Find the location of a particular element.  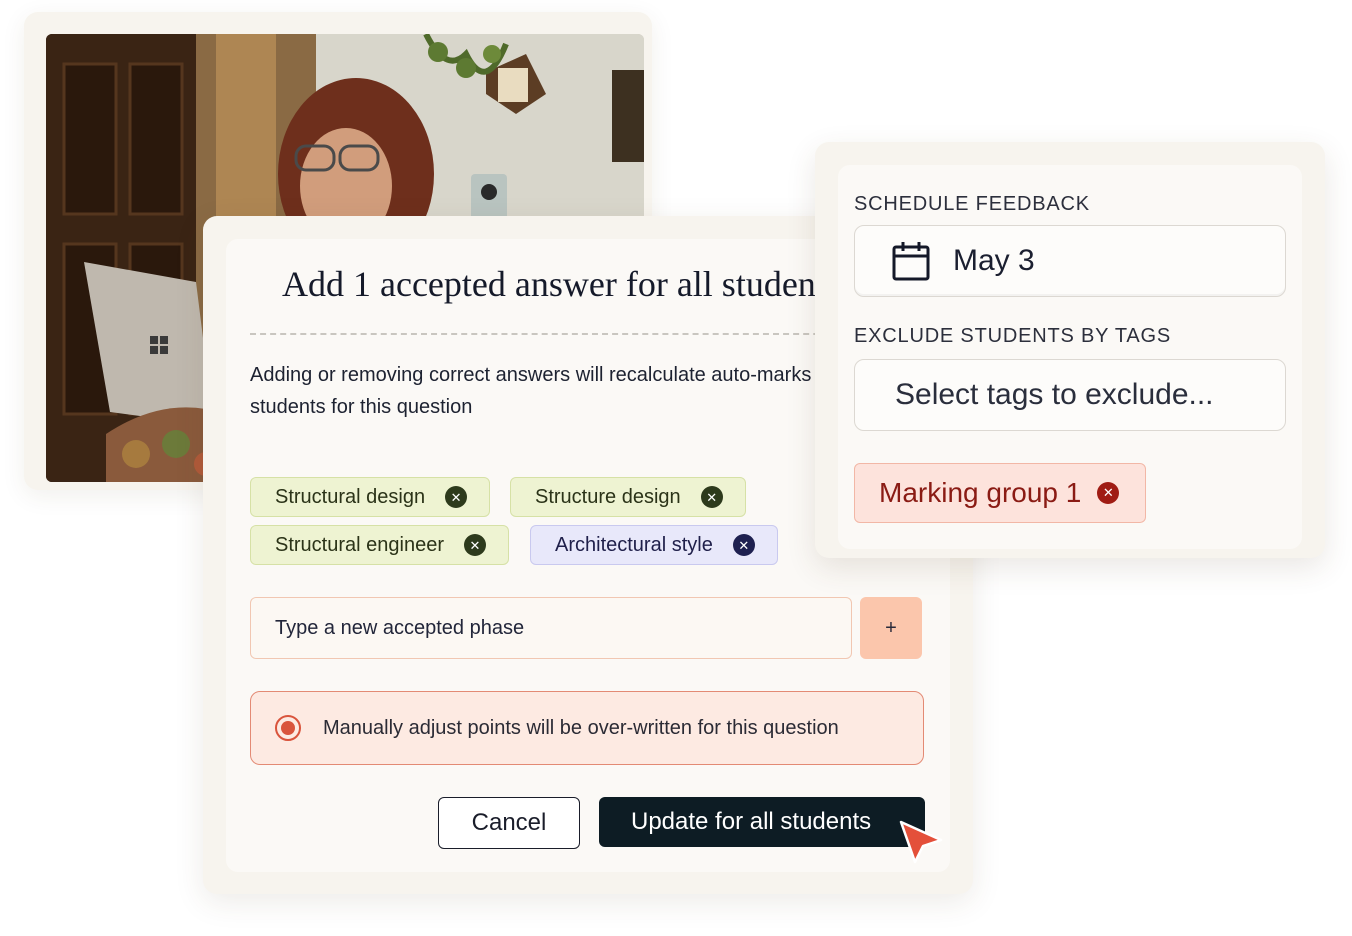

schedule-feedback-label: SCHEDULE FEEDBACK is located at coordinates (972, 204).